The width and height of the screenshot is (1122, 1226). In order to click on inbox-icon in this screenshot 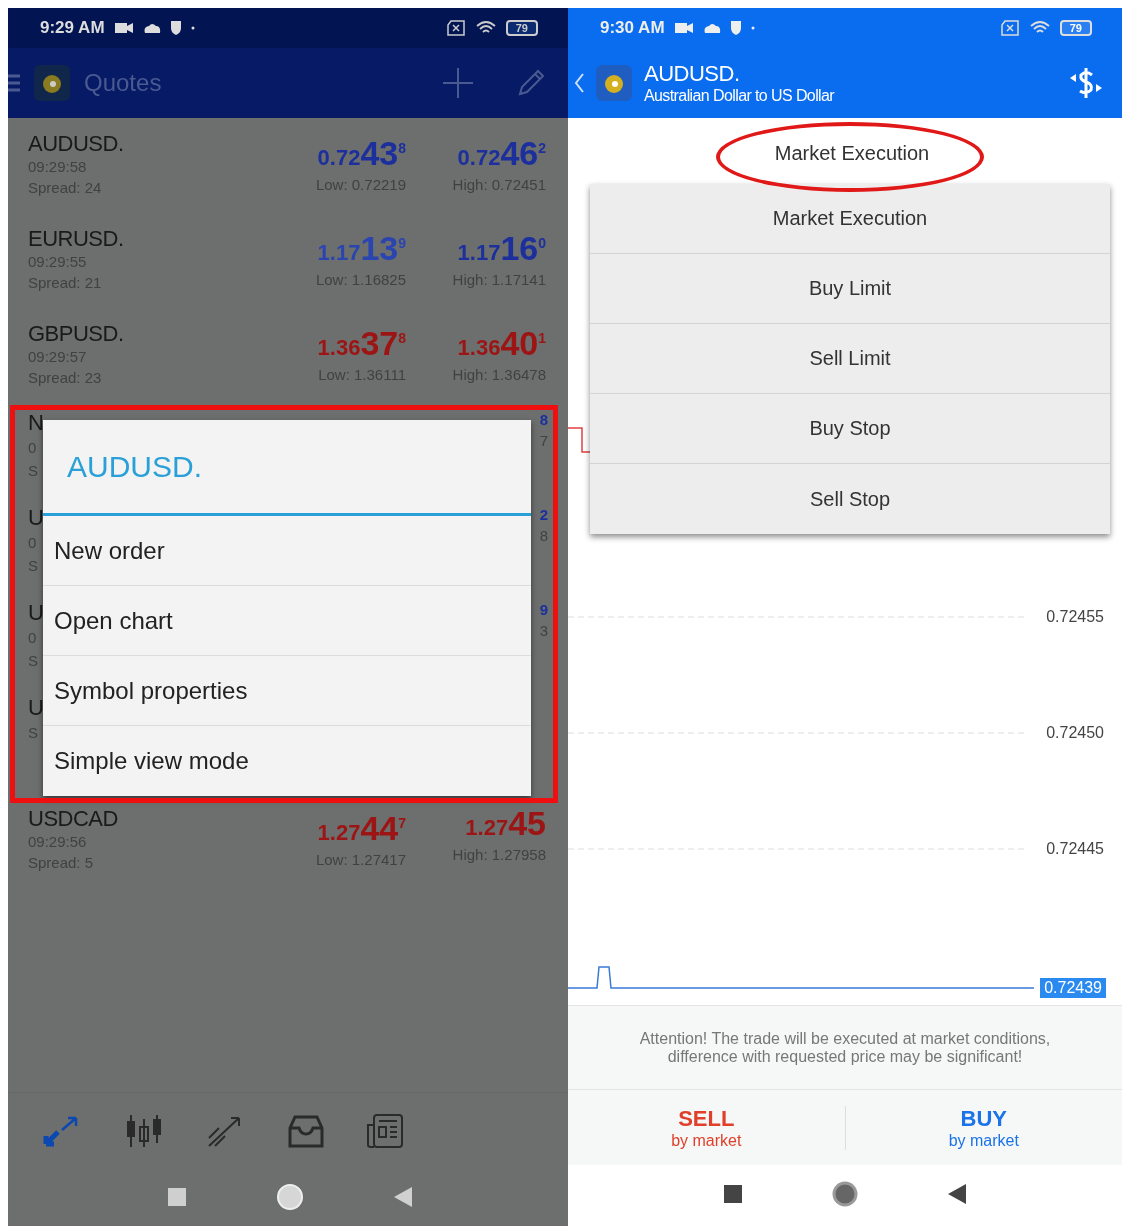, I will do `click(305, 1130)`.